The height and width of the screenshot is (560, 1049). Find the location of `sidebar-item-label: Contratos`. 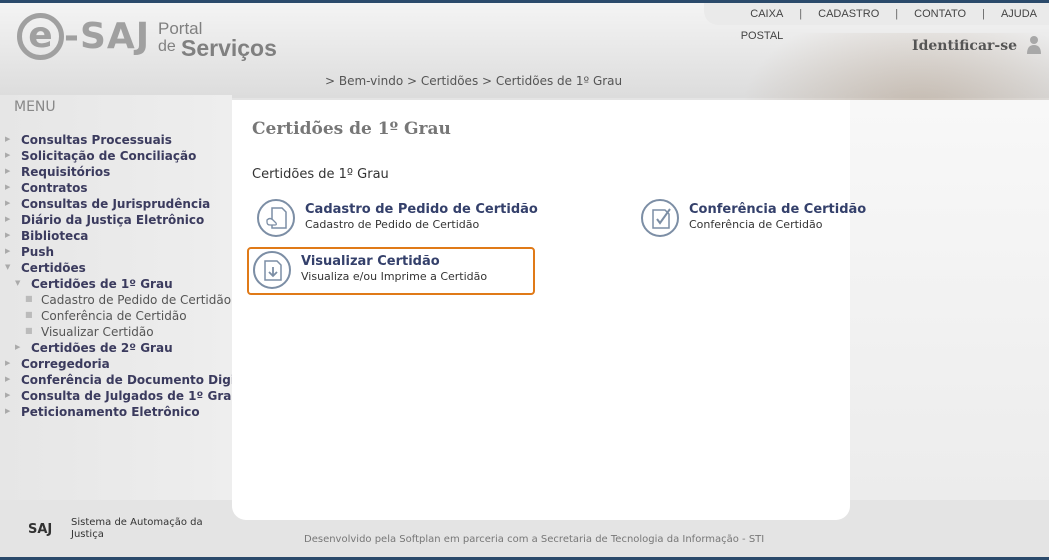

sidebar-item-label: Contratos is located at coordinates (54, 188).